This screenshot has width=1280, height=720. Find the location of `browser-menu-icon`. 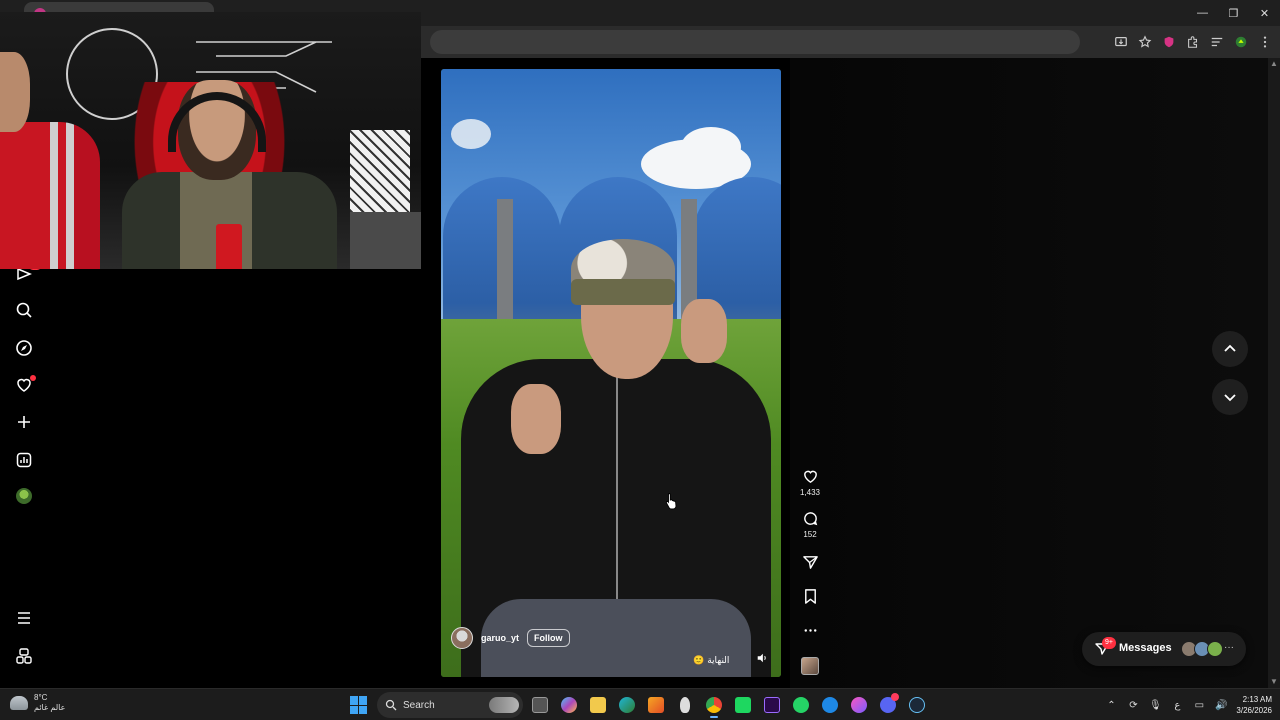

browser-menu-icon is located at coordinates (1265, 42).